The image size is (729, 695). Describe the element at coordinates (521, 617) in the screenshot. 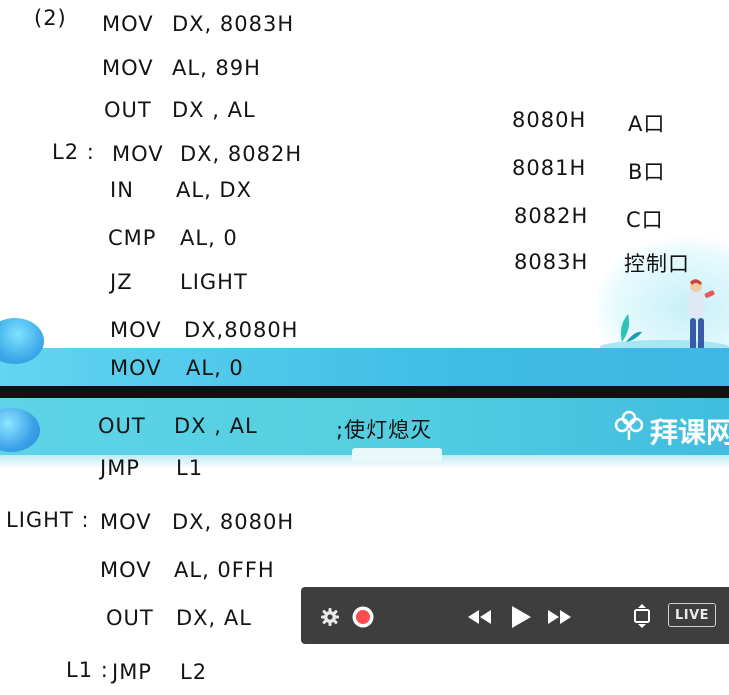

I see `play-icon` at that location.